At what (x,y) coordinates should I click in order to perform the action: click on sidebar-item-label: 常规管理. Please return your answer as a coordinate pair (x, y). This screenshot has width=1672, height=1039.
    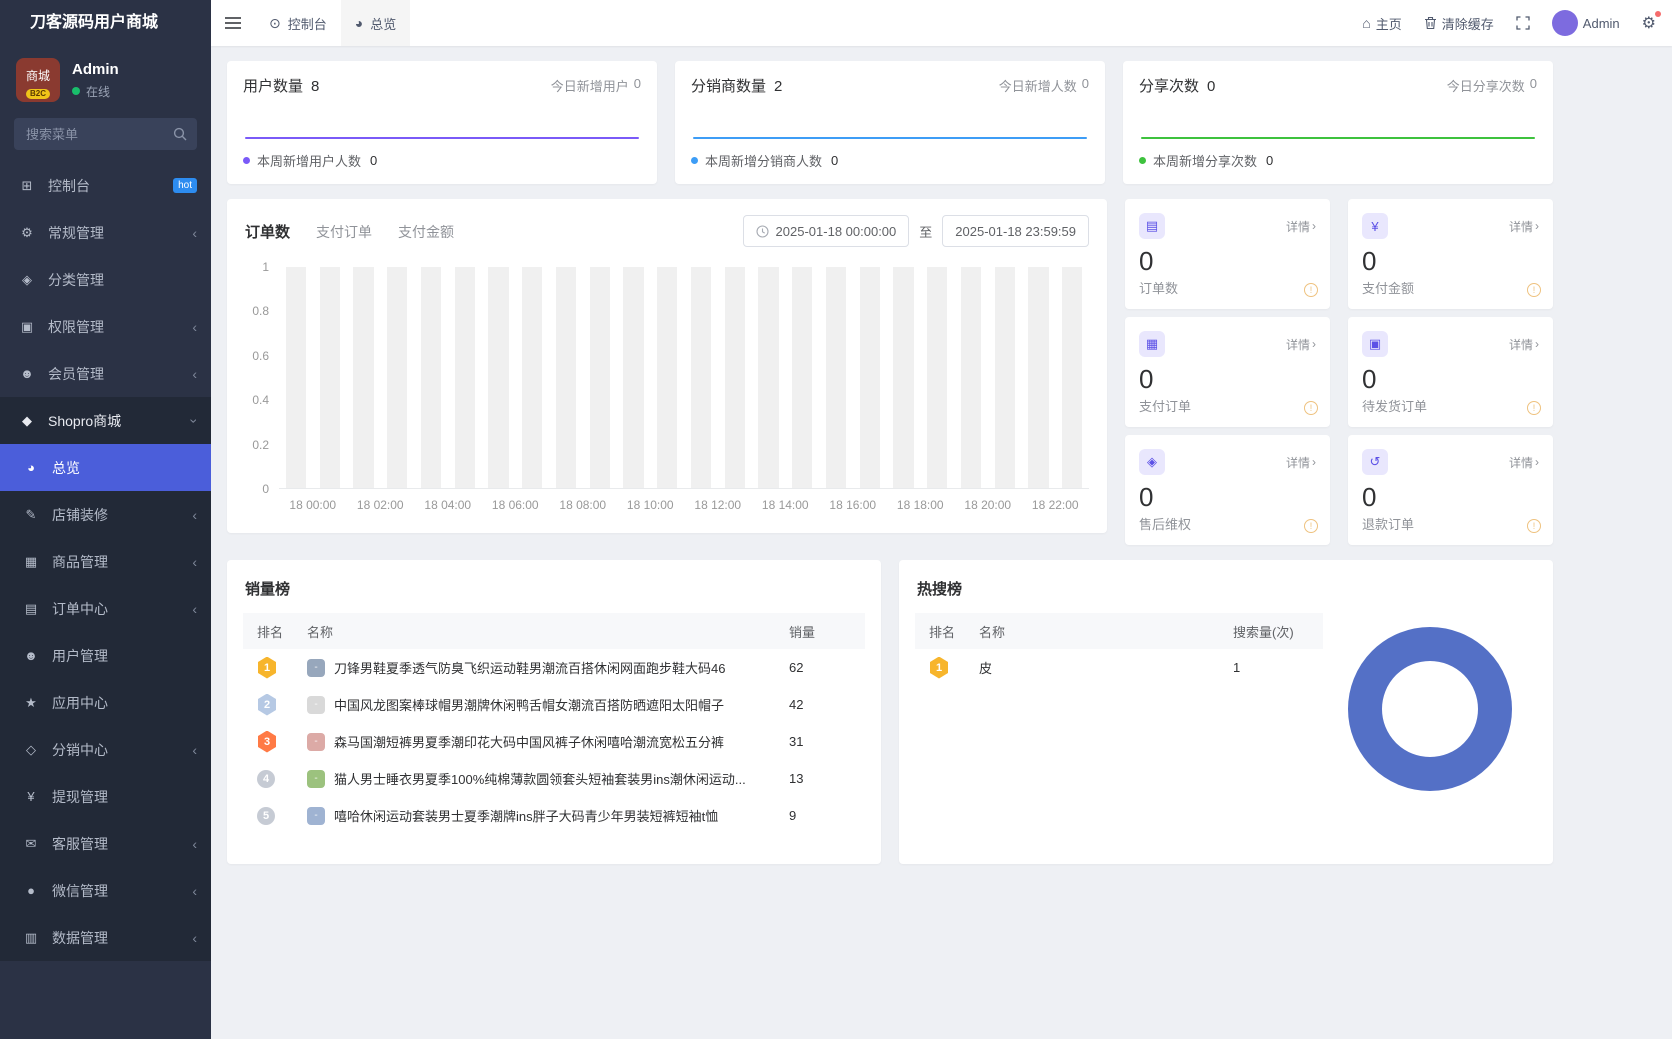
    Looking at the image, I should click on (76, 232).